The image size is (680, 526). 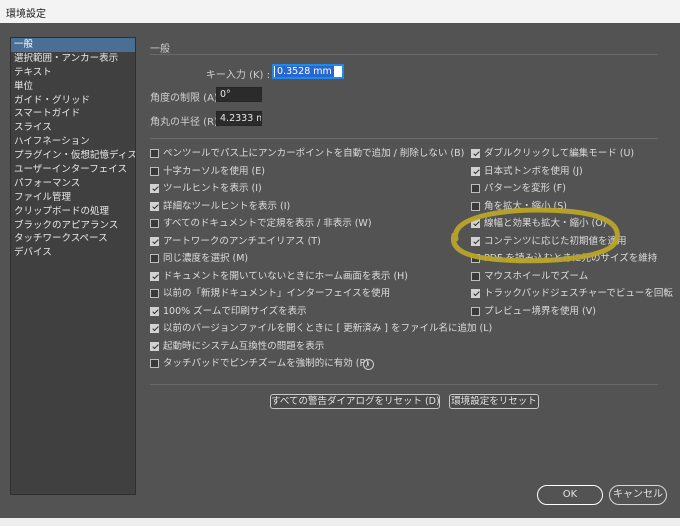 What do you see at coordinates (340, 522) in the screenshot?
I see `taskbar-edge` at bounding box center [340, 522].